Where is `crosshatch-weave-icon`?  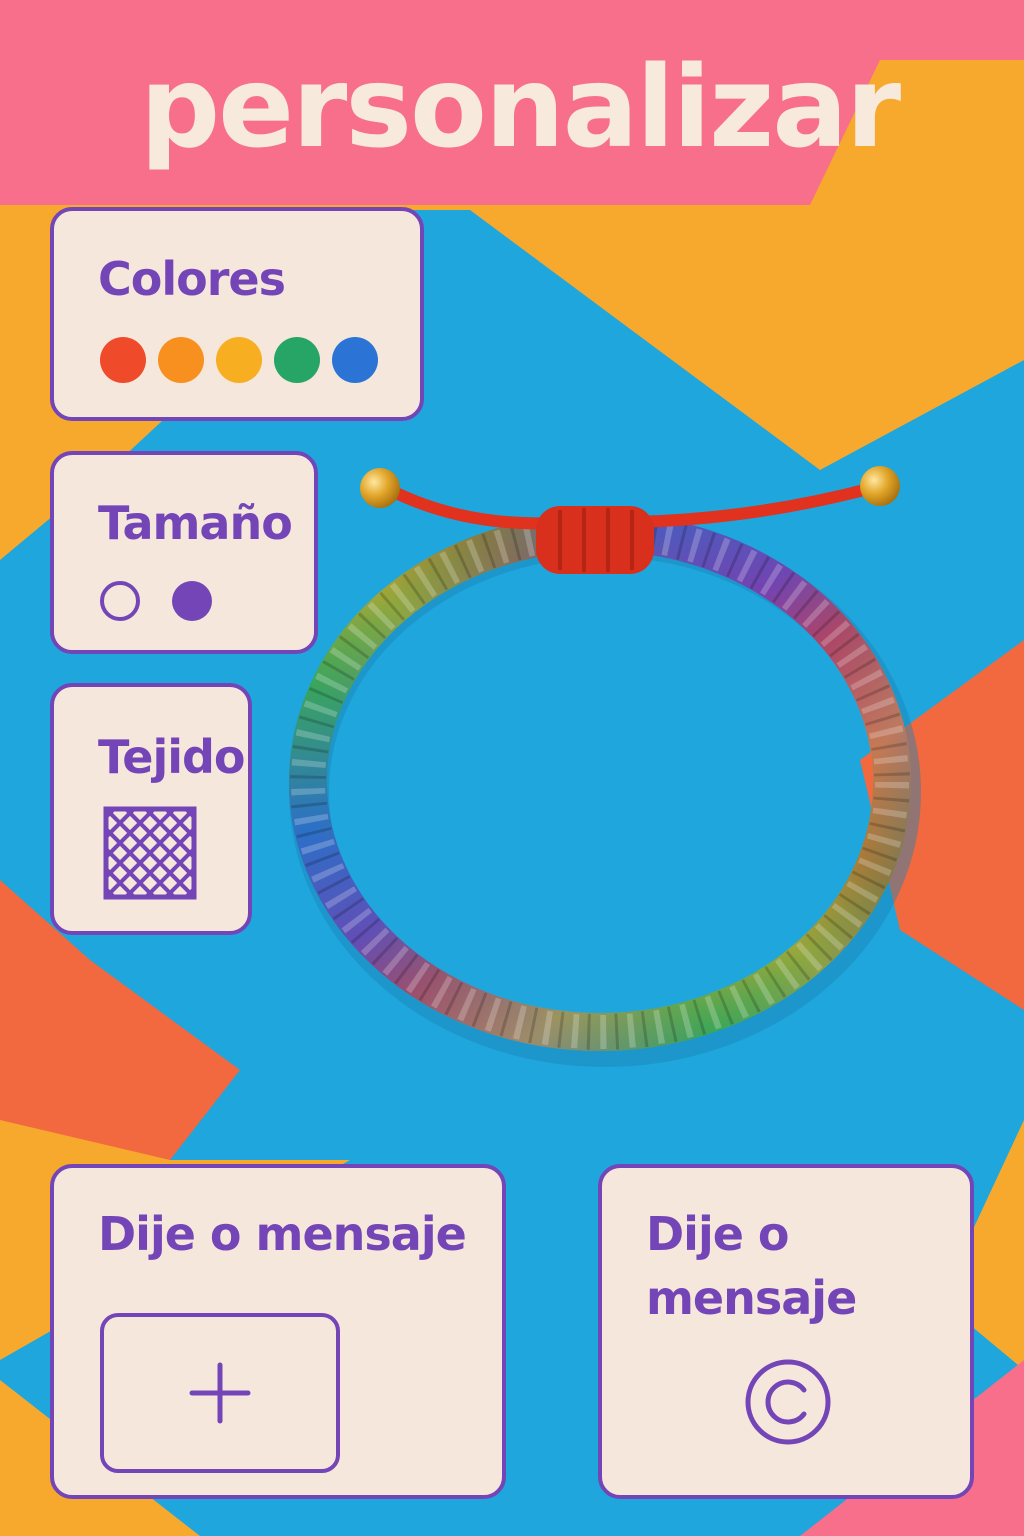 crosshatch-weave-icon is located at coordinates (150, 853).